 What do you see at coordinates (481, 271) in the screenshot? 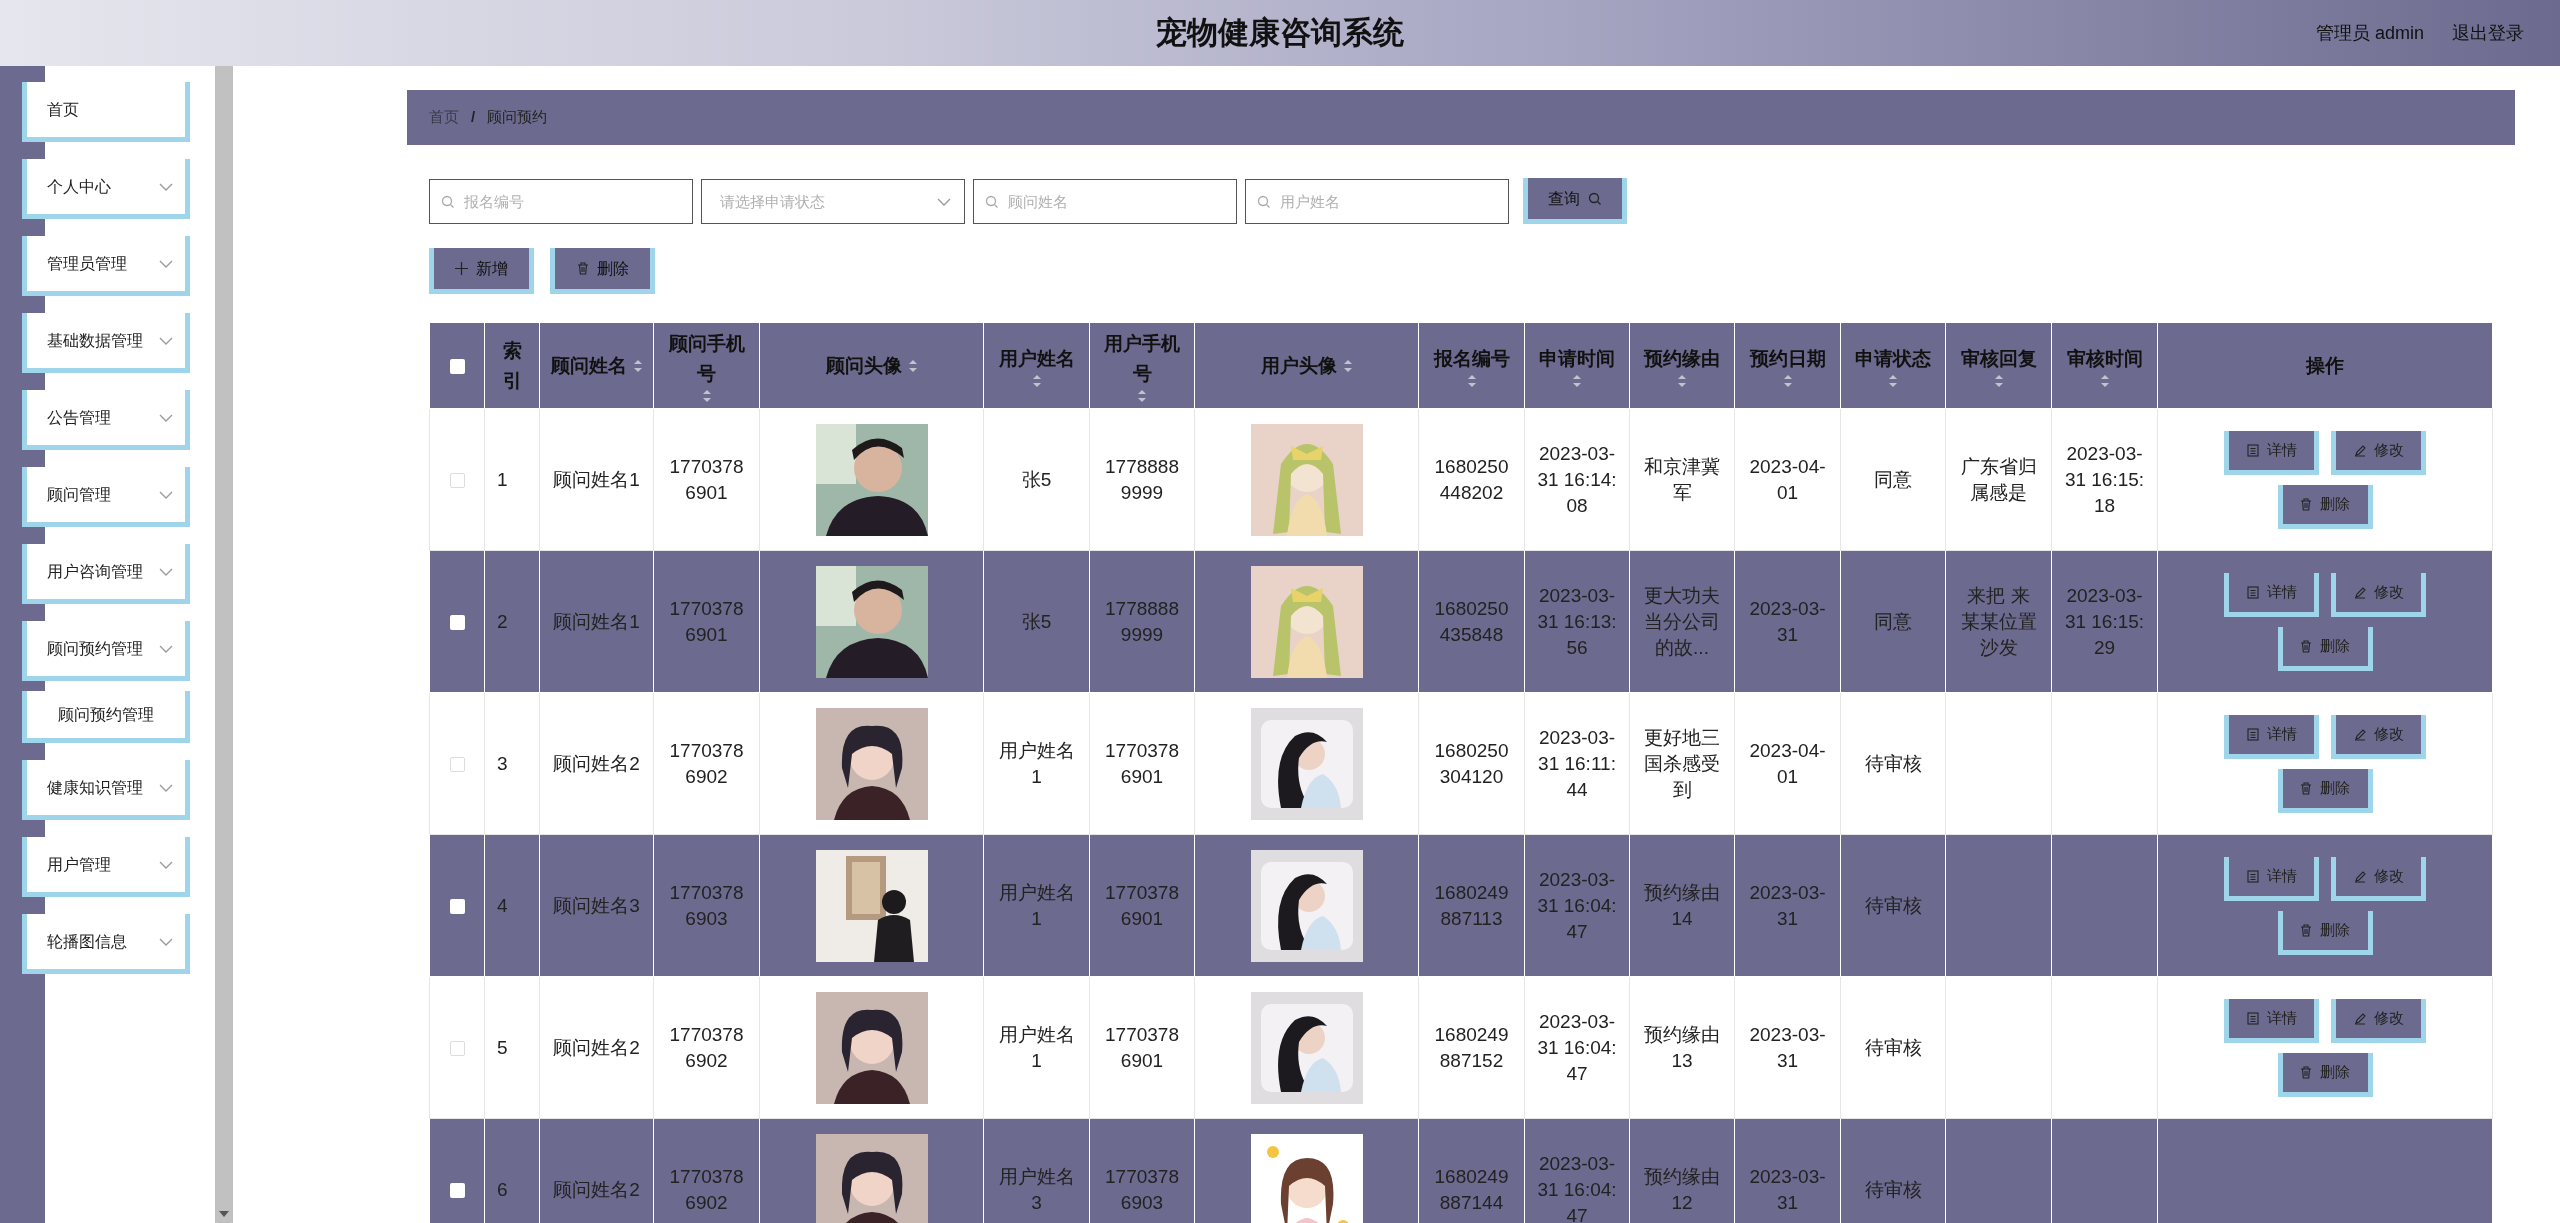
I see `add-button: 新增` at bounding box center [481, 271].